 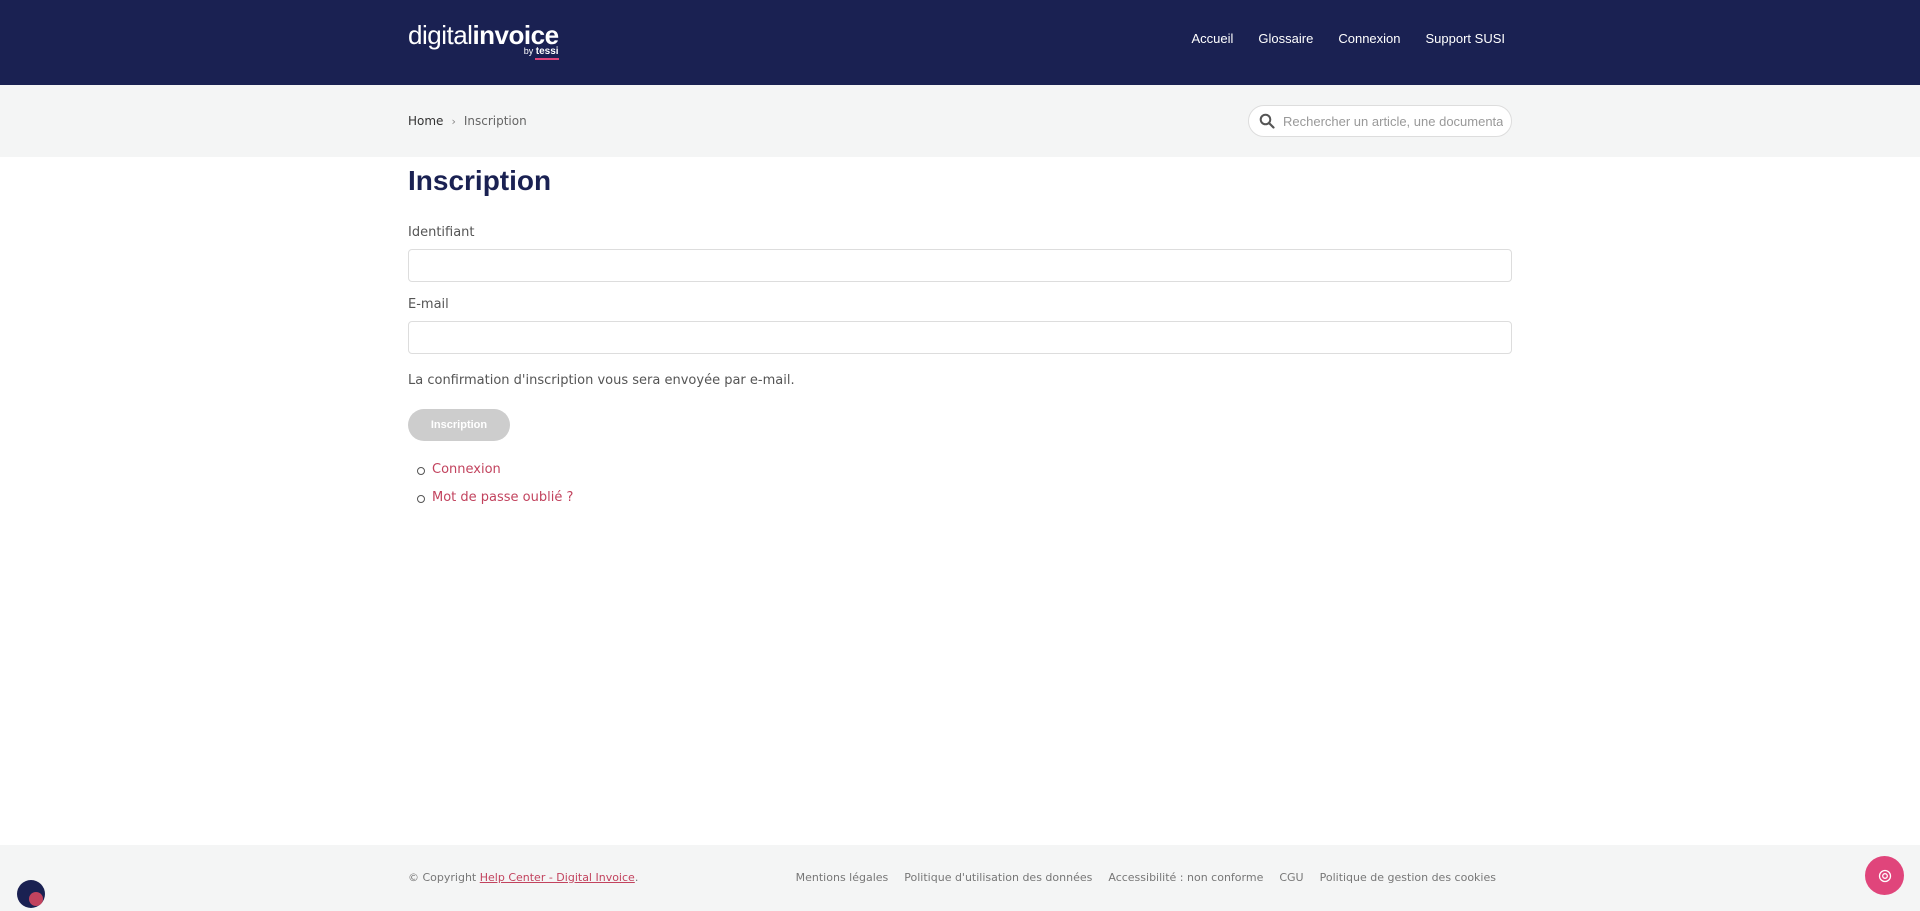 What do you see at coordinates (960, 337) in the screenshot?
I see `email-field` at bounding box center [960, 337].